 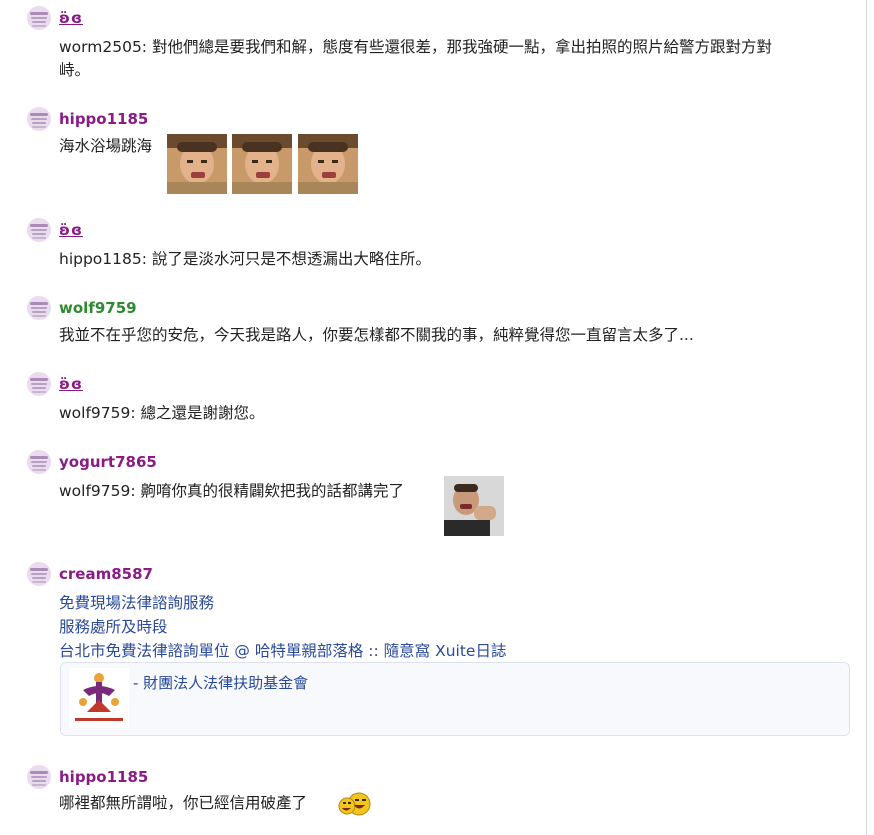 I want to click on sticker-thumbs-up-icon, so click(x=474, y=506).